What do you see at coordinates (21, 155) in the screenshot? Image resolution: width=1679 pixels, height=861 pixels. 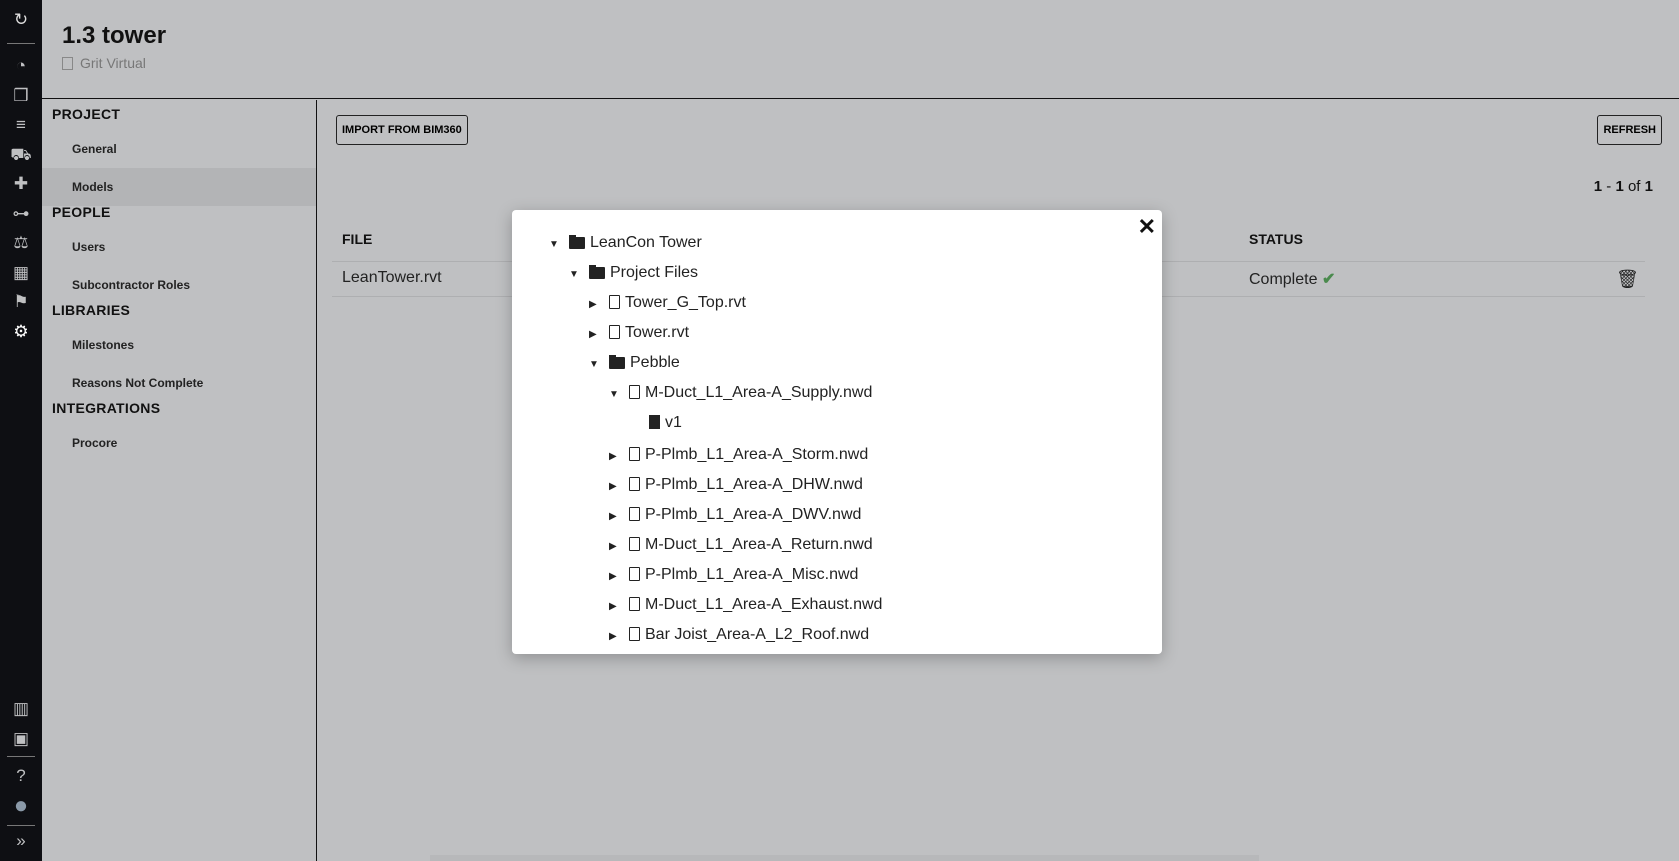 I see `dolly-icon: ⛟` at bounding box center [21, 155].